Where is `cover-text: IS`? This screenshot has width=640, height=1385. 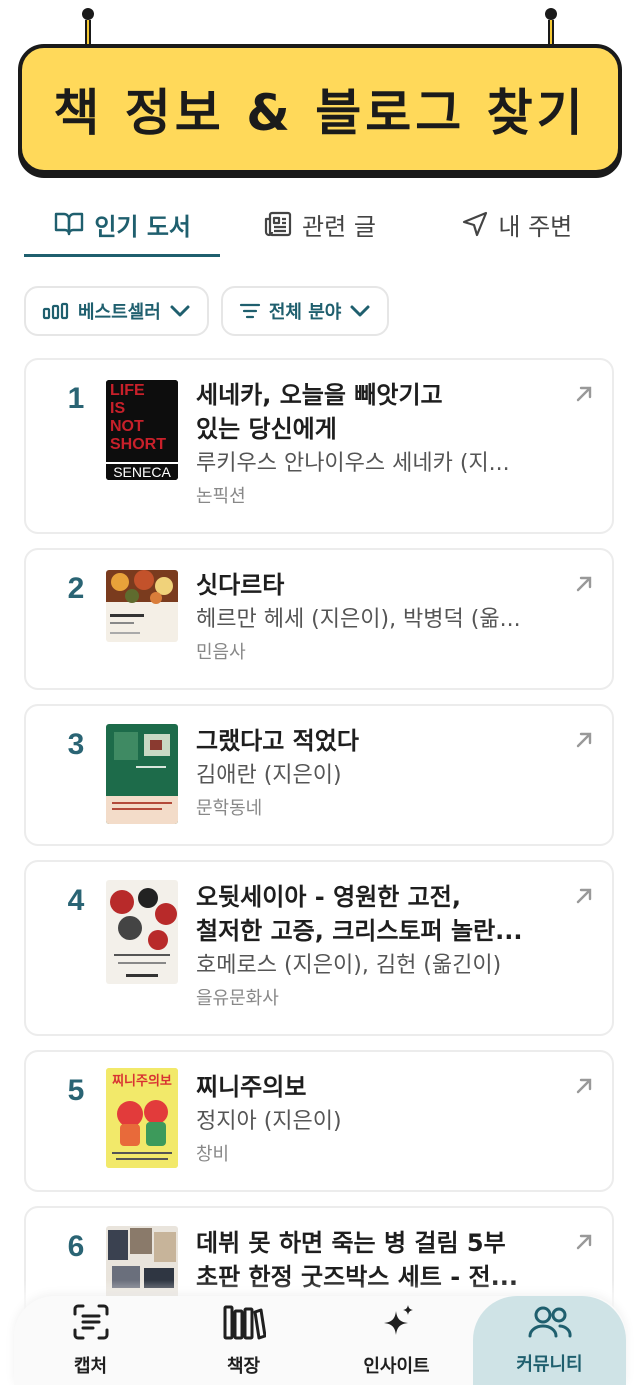 cover-text: IS is located at coordinates (118, 408).